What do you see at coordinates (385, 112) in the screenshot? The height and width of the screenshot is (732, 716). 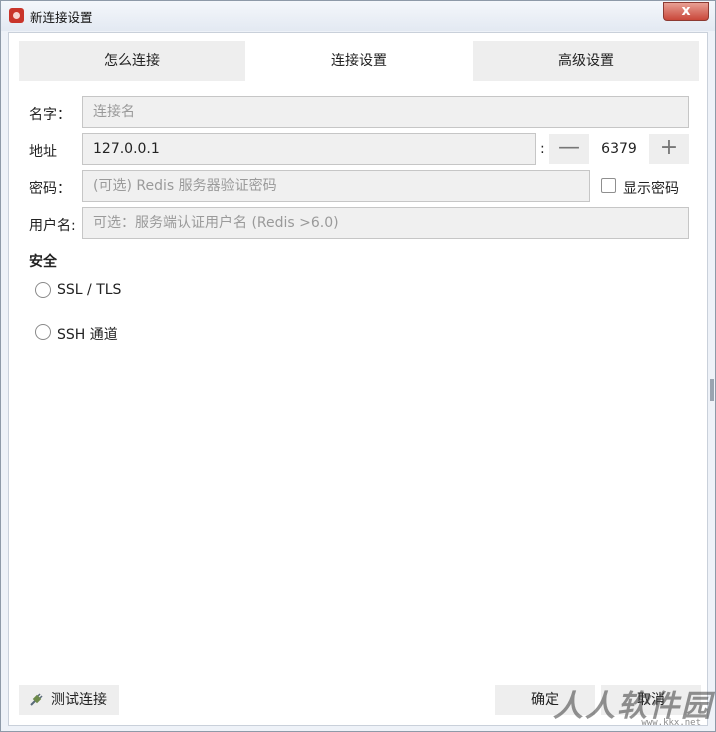 I see `name-input: 连接名` at bounding box center [385, 112].